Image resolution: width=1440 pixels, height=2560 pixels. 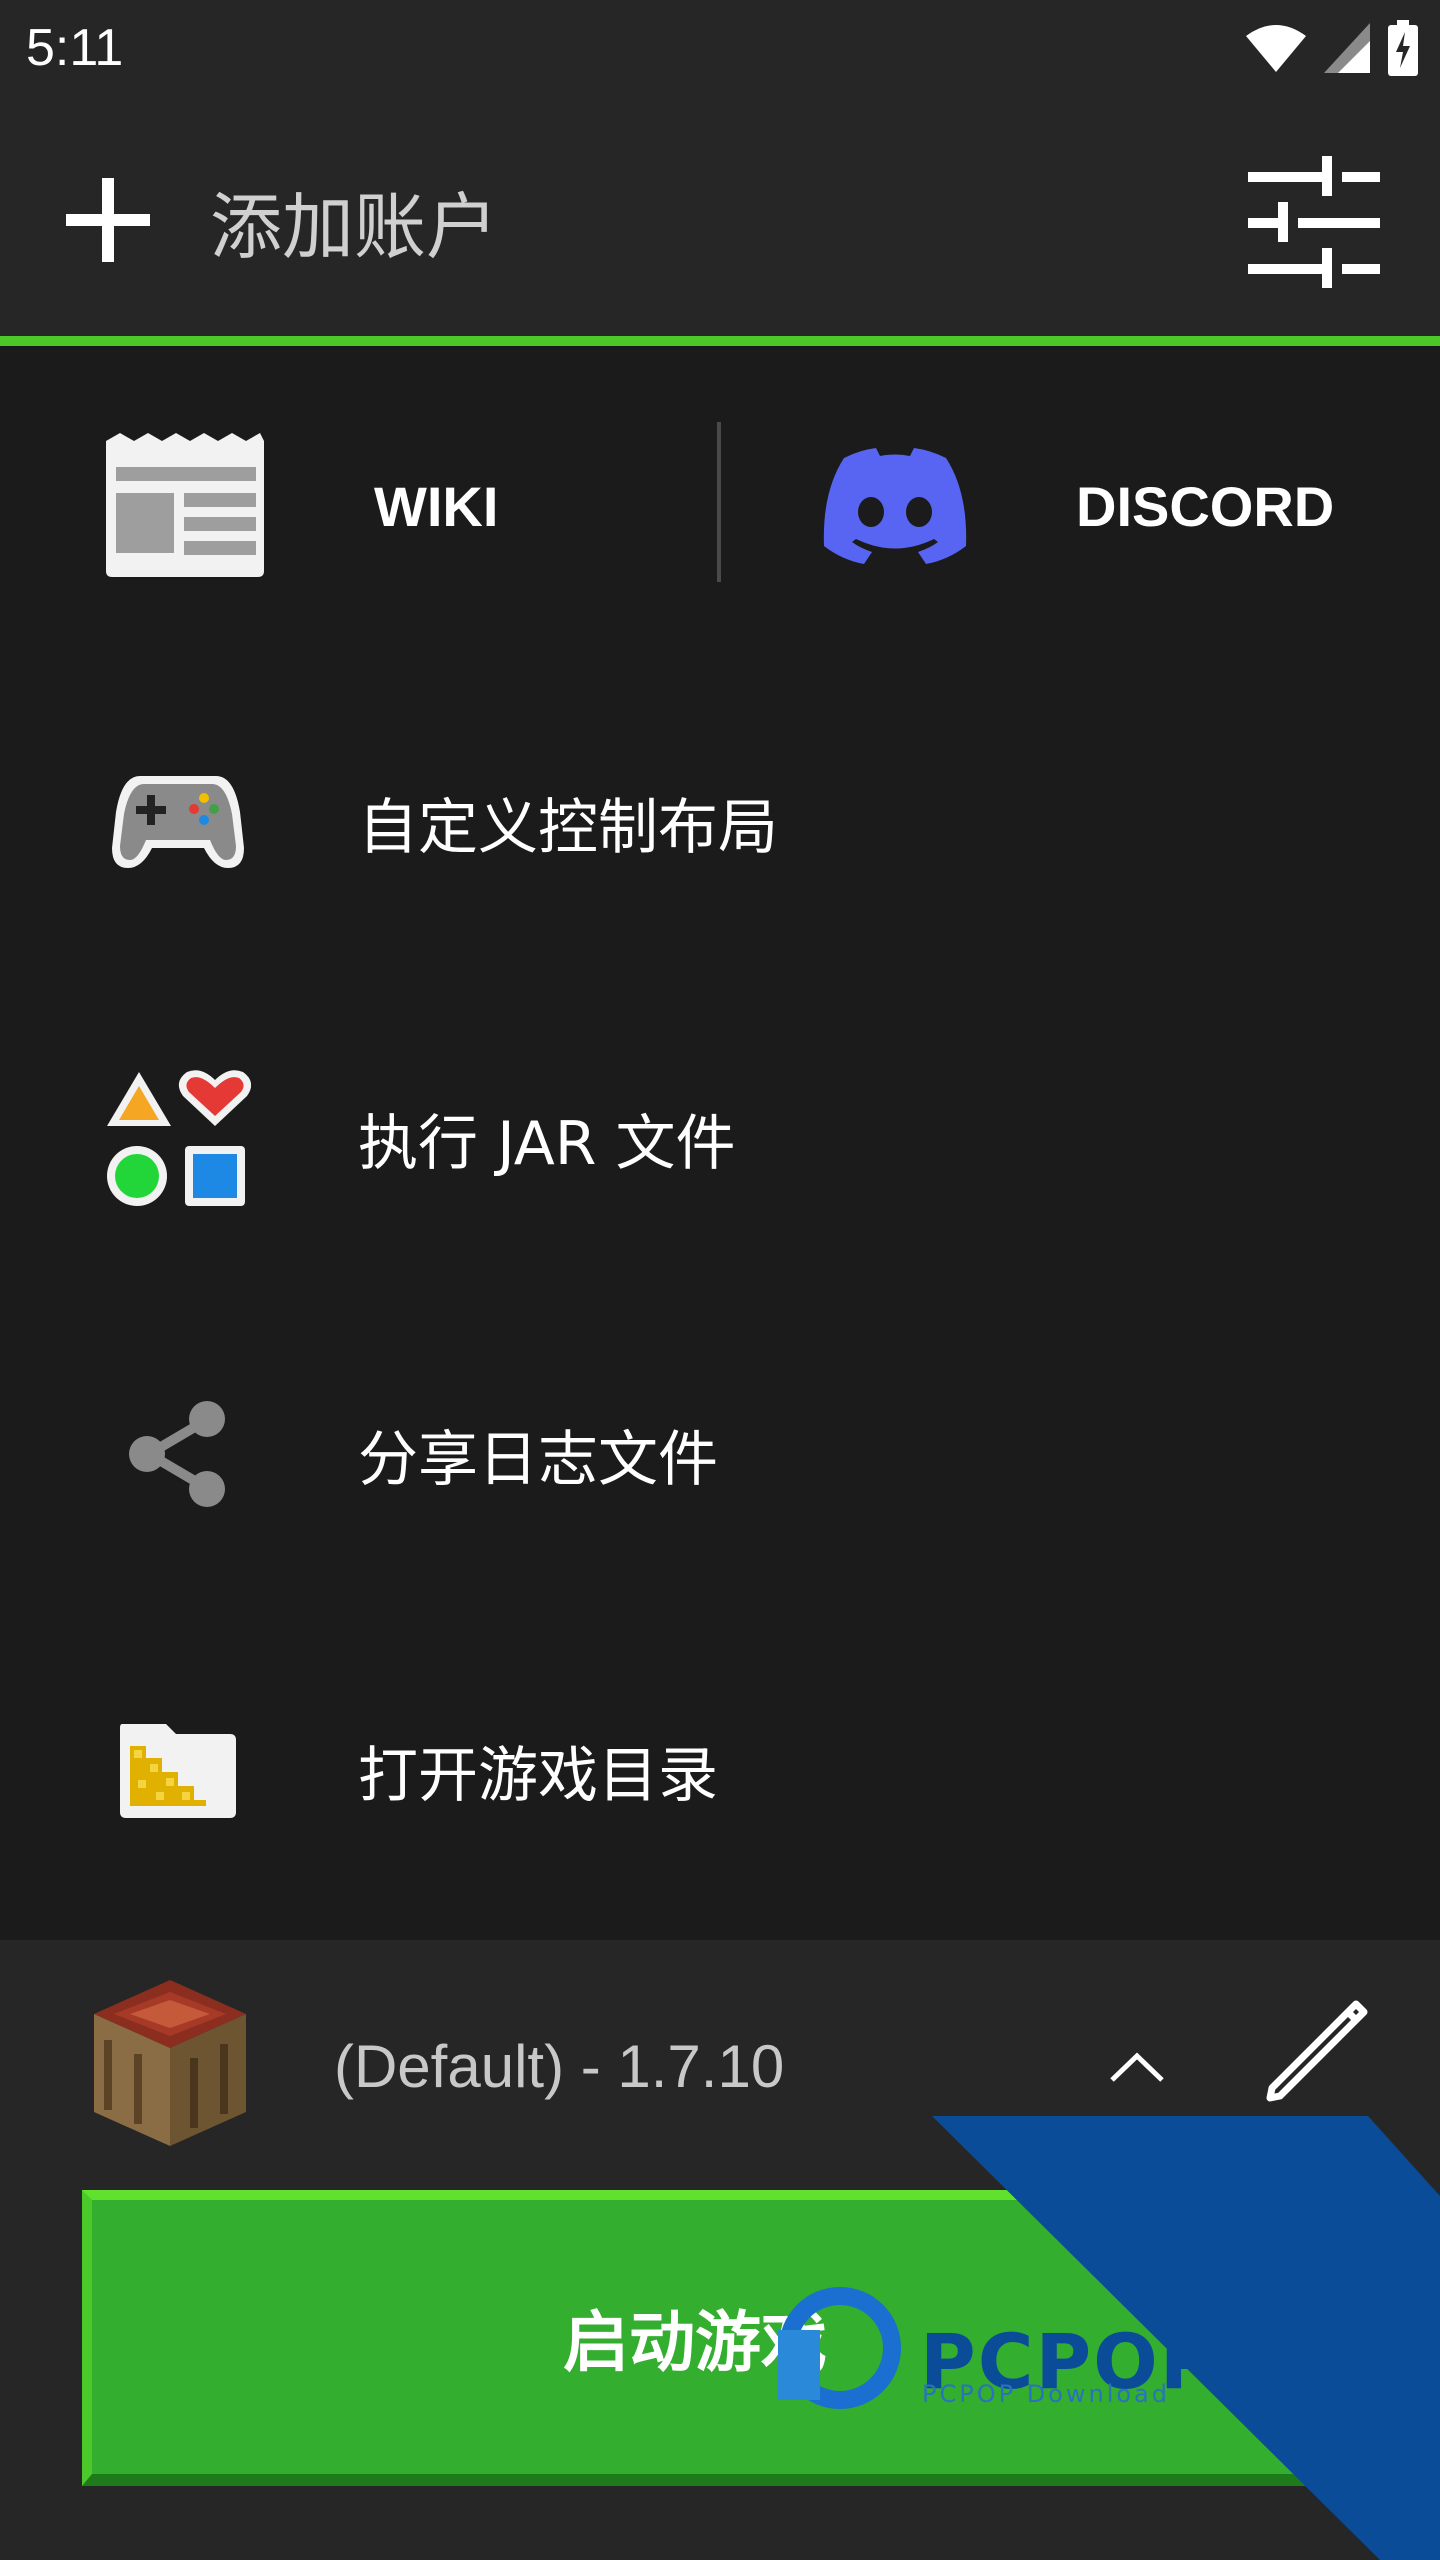 I want to click on menu-item-run-jar: 执行 JAR 文件, so click(x=720, y=1138).